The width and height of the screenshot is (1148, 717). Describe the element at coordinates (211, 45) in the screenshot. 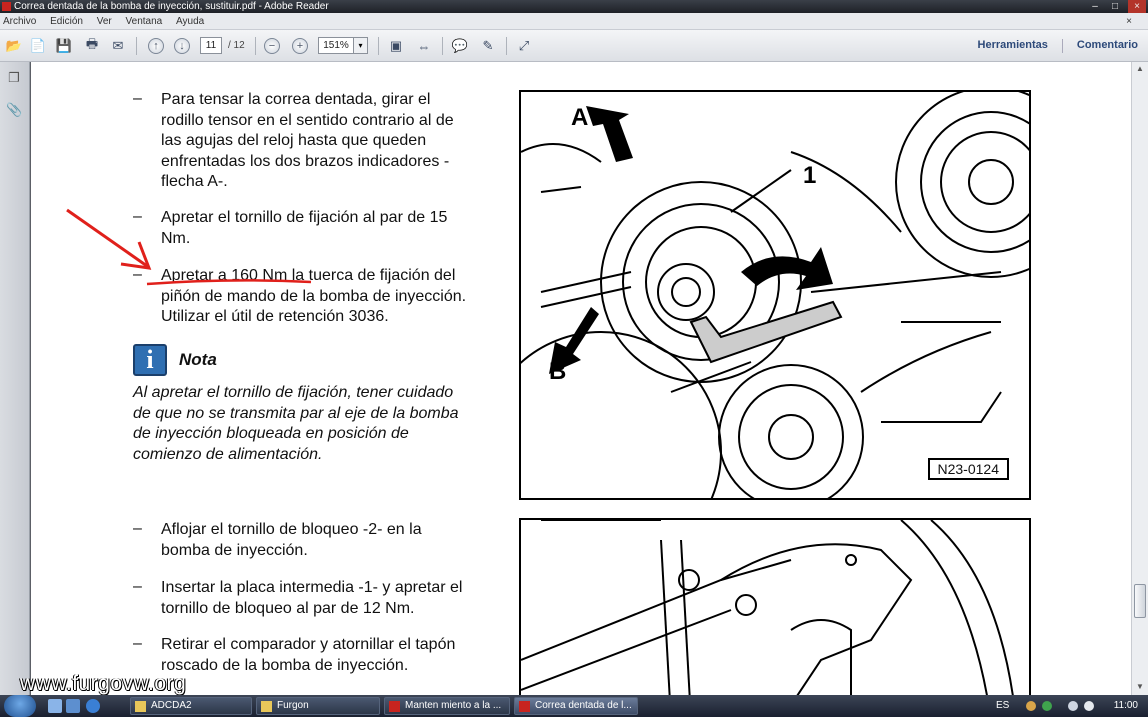

I see `page-number-input: 11` at that location.